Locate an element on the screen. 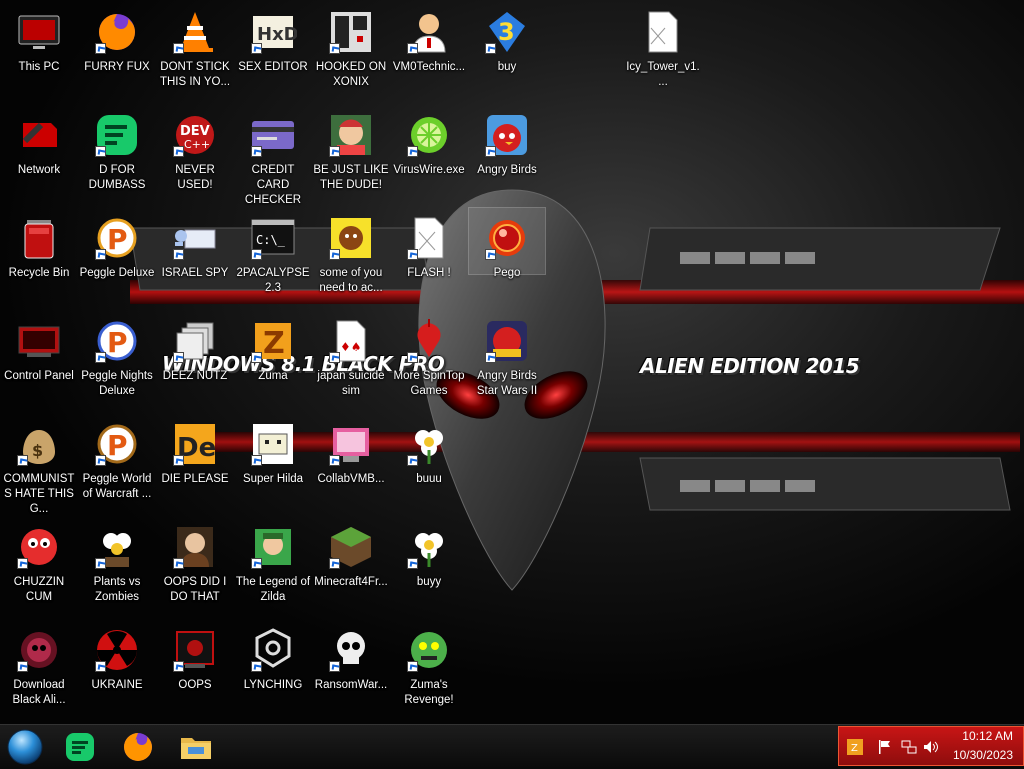 This screenshot has height=769, width=1024. desktop-icon-label: This PC is located at coordinates (39, 67).